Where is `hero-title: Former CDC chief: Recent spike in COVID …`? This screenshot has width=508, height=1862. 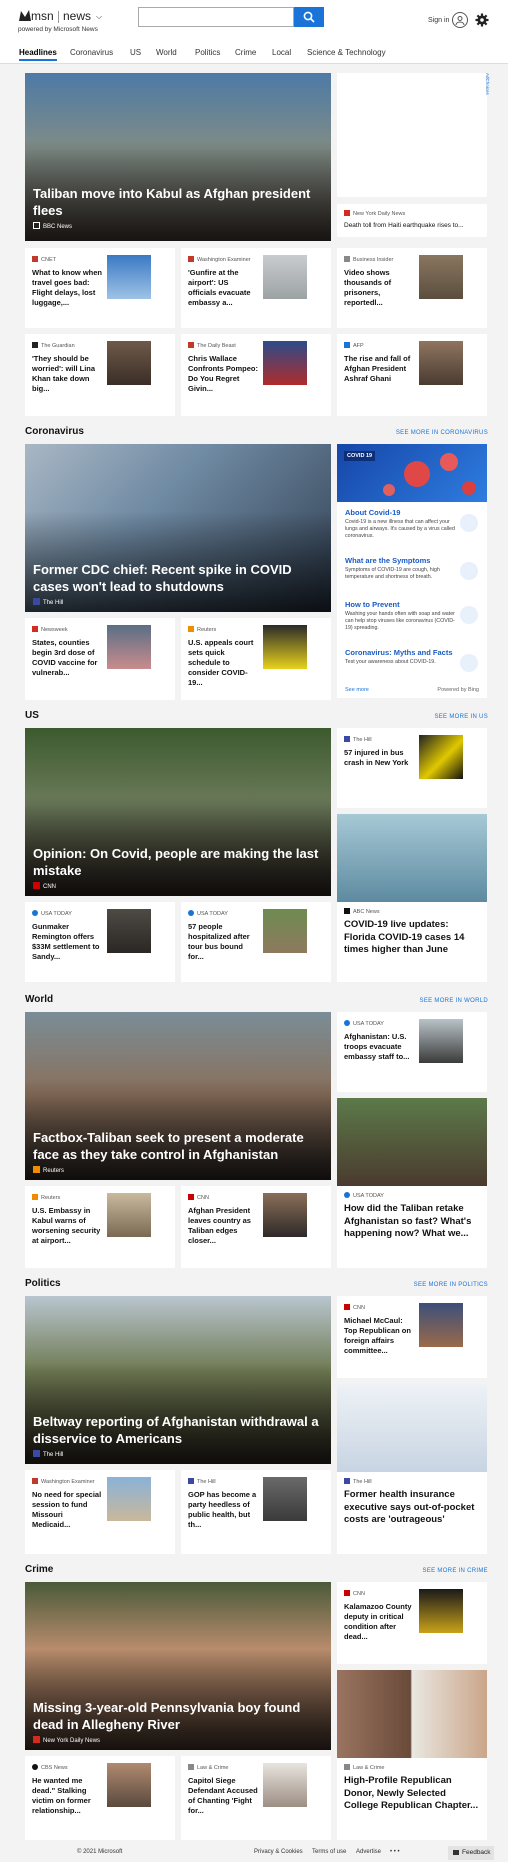
hero-title: Former CDC chief: Recent spike in COVID … is located at coordinates (178, 578).